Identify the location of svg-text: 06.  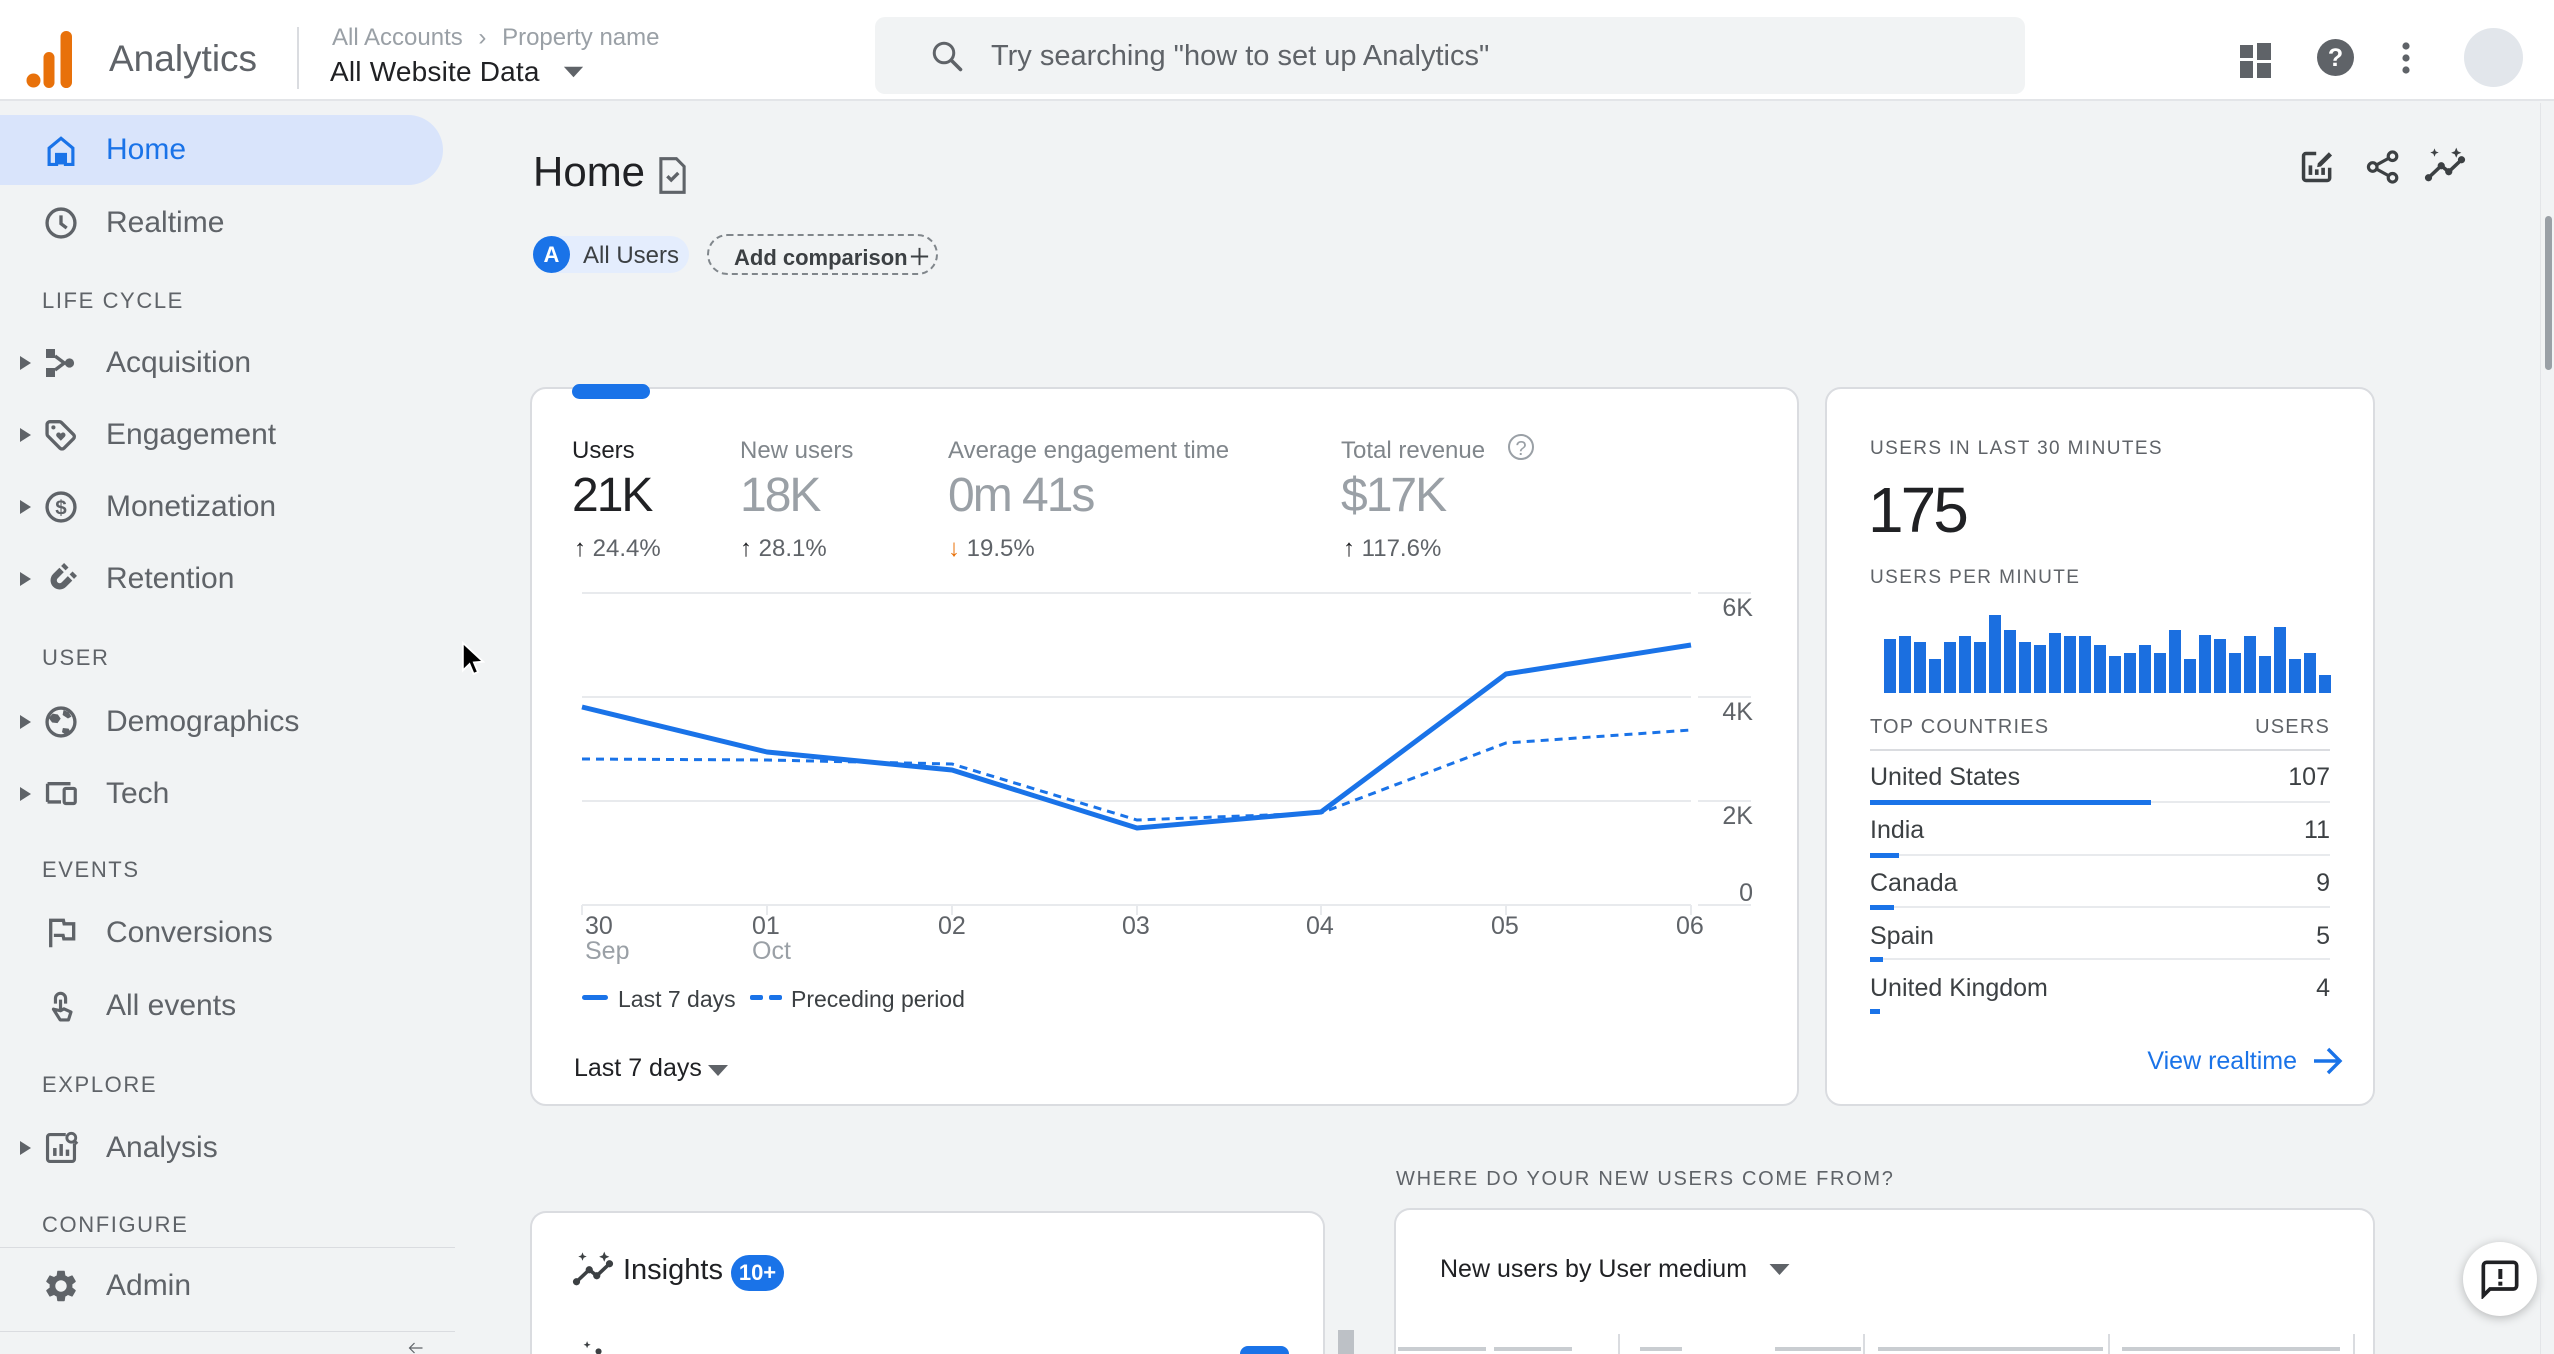
(1690, 926).